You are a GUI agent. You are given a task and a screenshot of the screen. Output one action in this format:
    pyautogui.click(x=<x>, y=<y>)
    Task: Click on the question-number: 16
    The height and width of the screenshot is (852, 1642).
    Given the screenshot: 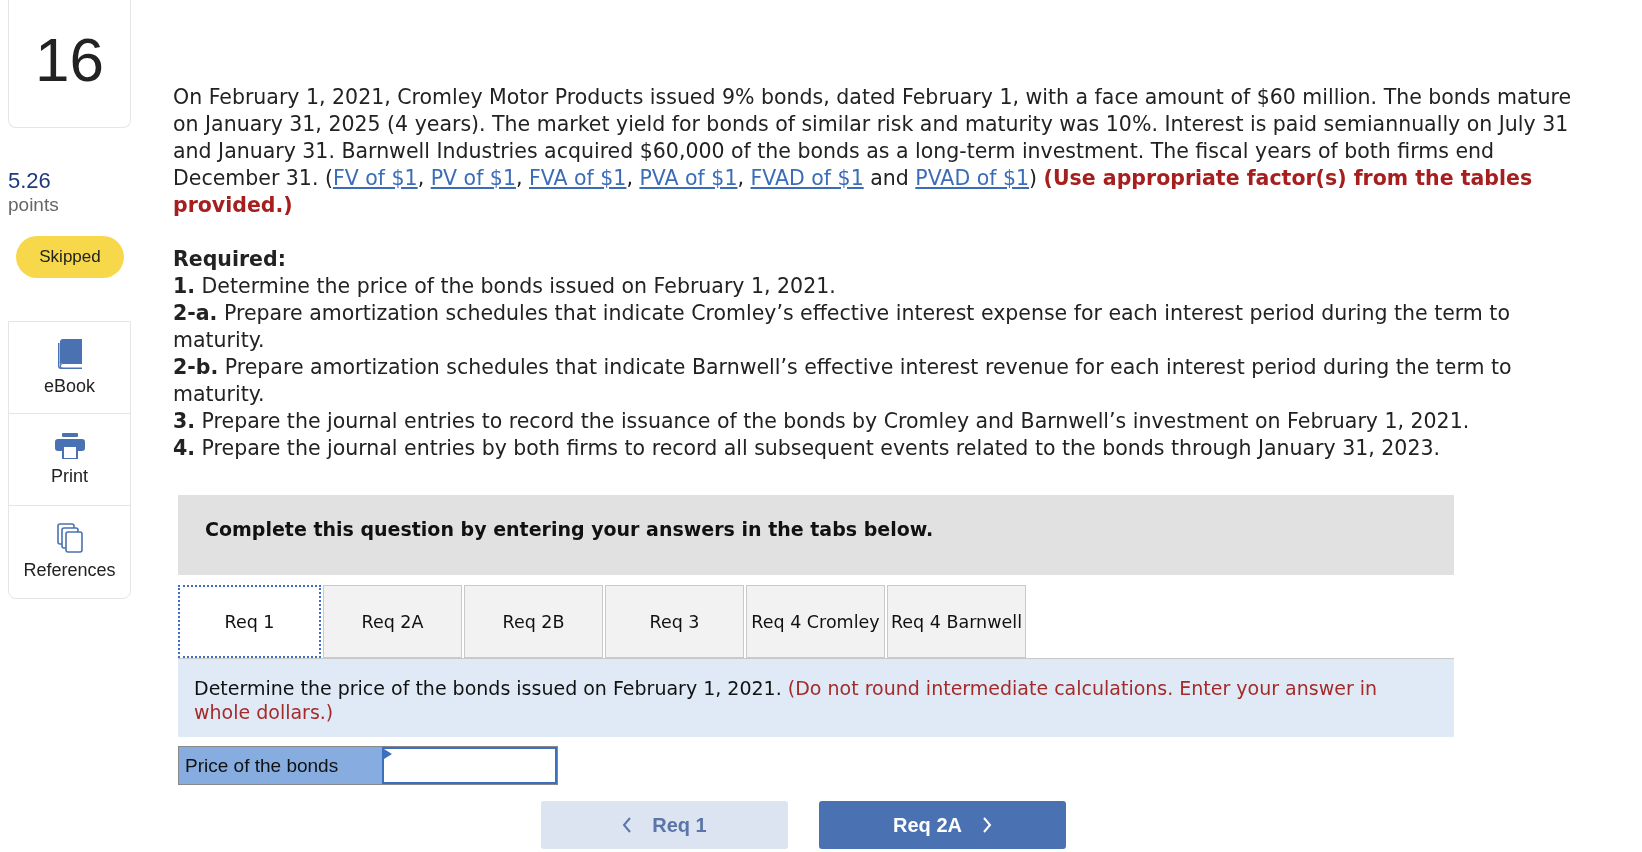 What is the action you would take?
    pyautogui.click(x=69, y=59)
    